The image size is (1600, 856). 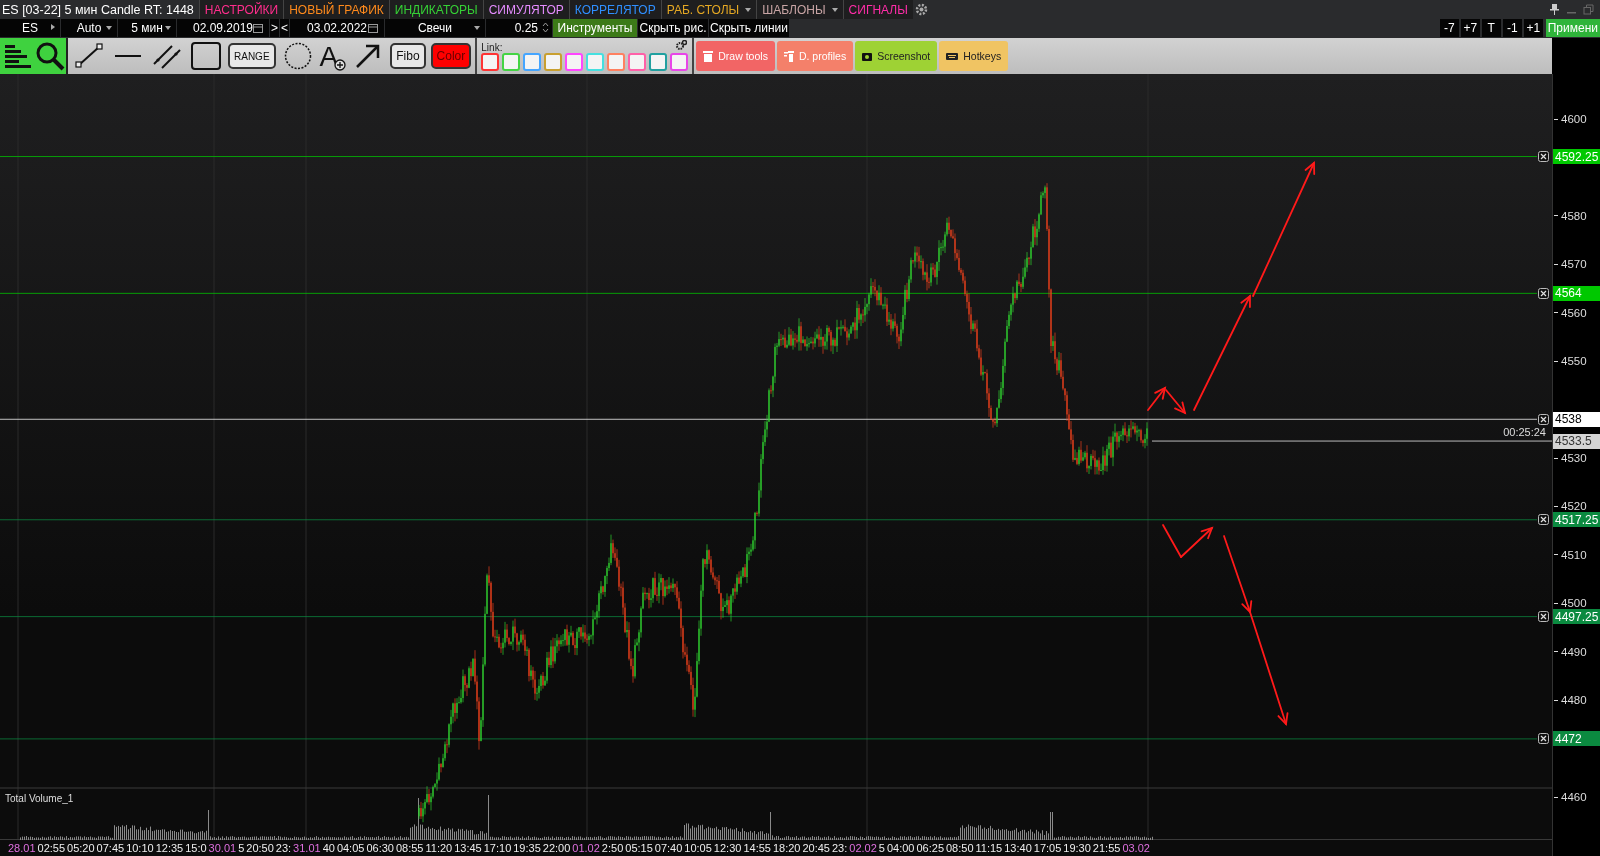 I want to click on menu-item: НАСТРОЙКИ, so click(x=241, y=9).